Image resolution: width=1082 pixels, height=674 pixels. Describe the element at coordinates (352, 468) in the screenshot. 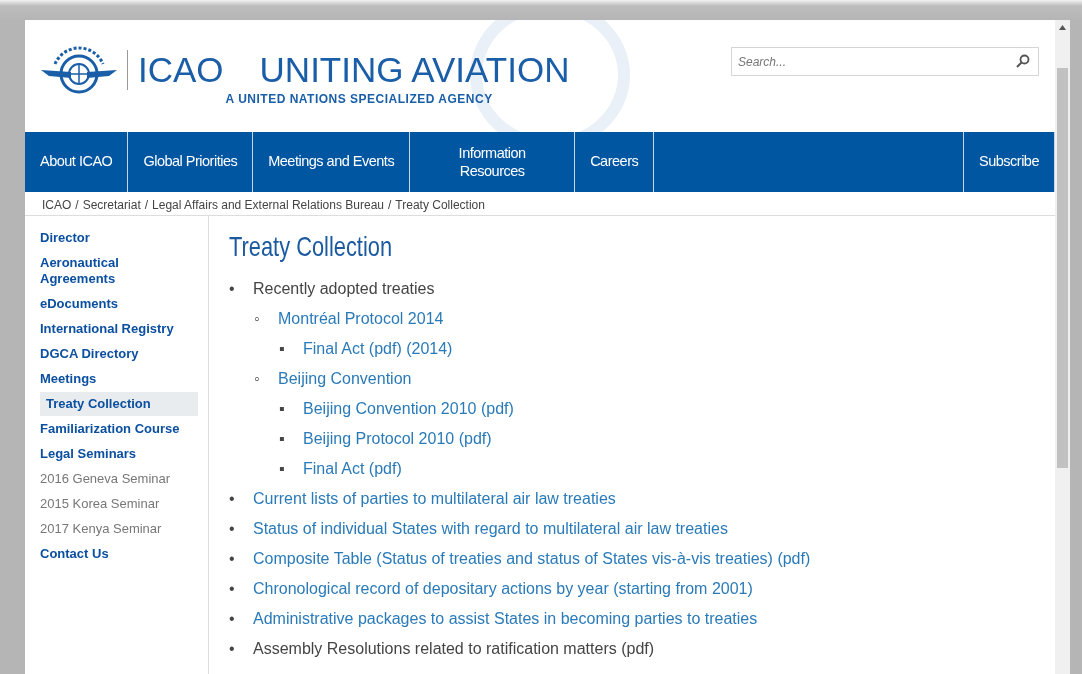

I see `treaty-link: Final Act (pdf)` at that location.